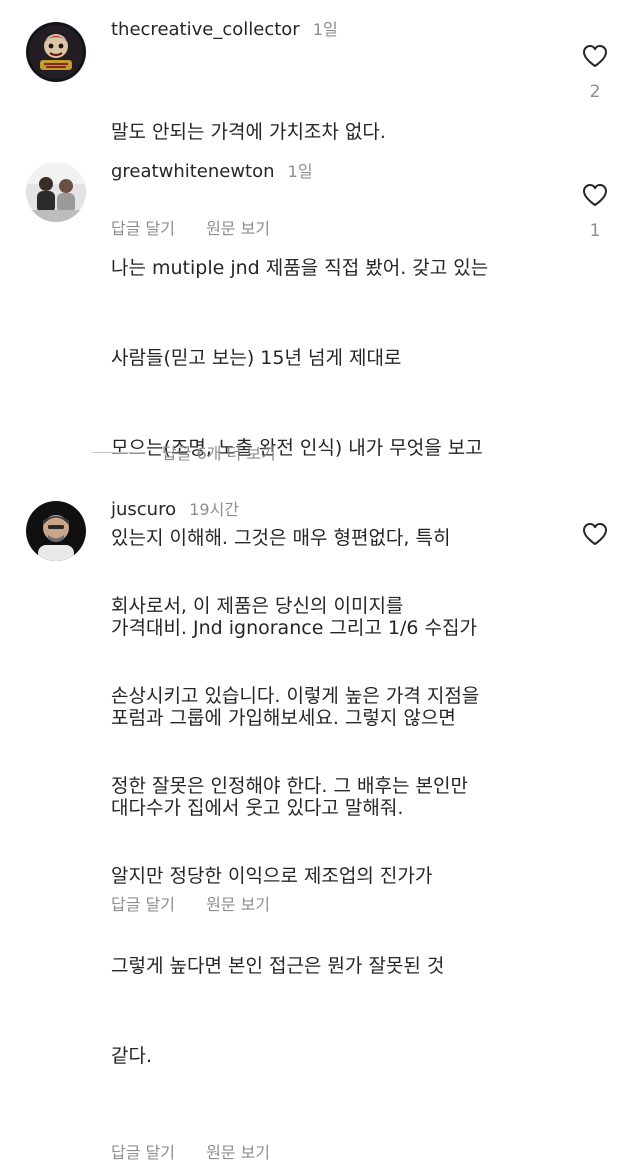 Image resolution: width=640 pixels, height=1165 pixels. Describe the element at coordinates (595, 73) in the screenshot. I see `like-control: 2` at that location.